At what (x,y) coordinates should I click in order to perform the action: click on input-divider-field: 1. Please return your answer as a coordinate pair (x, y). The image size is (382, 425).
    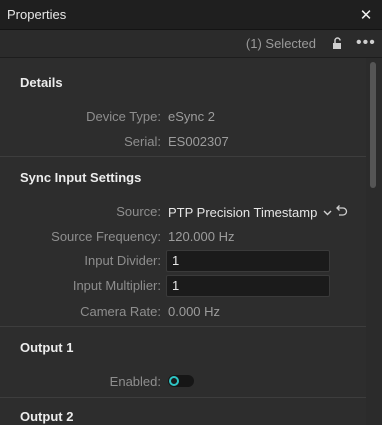
    Looking at the image, I should click on (248, 261).